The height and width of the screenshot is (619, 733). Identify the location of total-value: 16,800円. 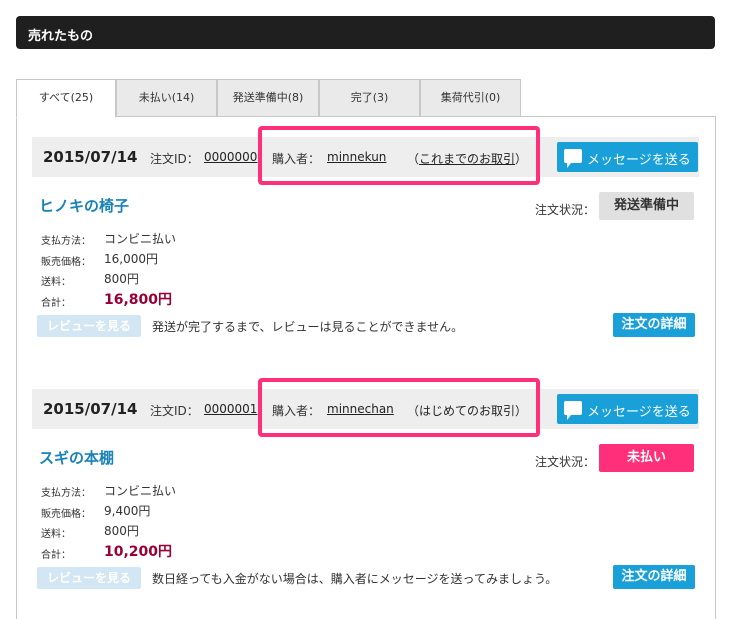
(138, 300).